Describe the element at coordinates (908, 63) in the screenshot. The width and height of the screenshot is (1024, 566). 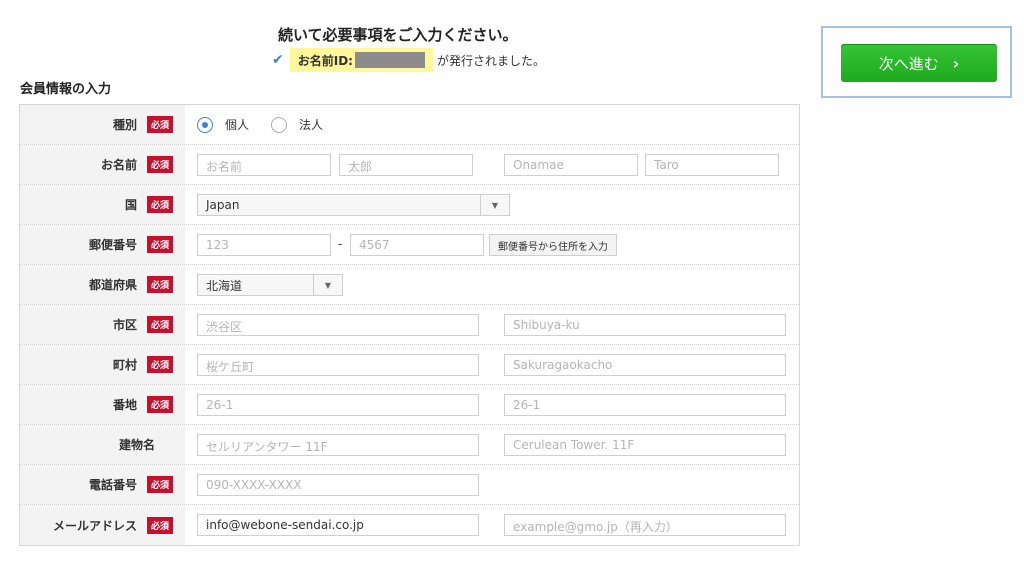
I see `next-button-label: 次へ進む` at that location.